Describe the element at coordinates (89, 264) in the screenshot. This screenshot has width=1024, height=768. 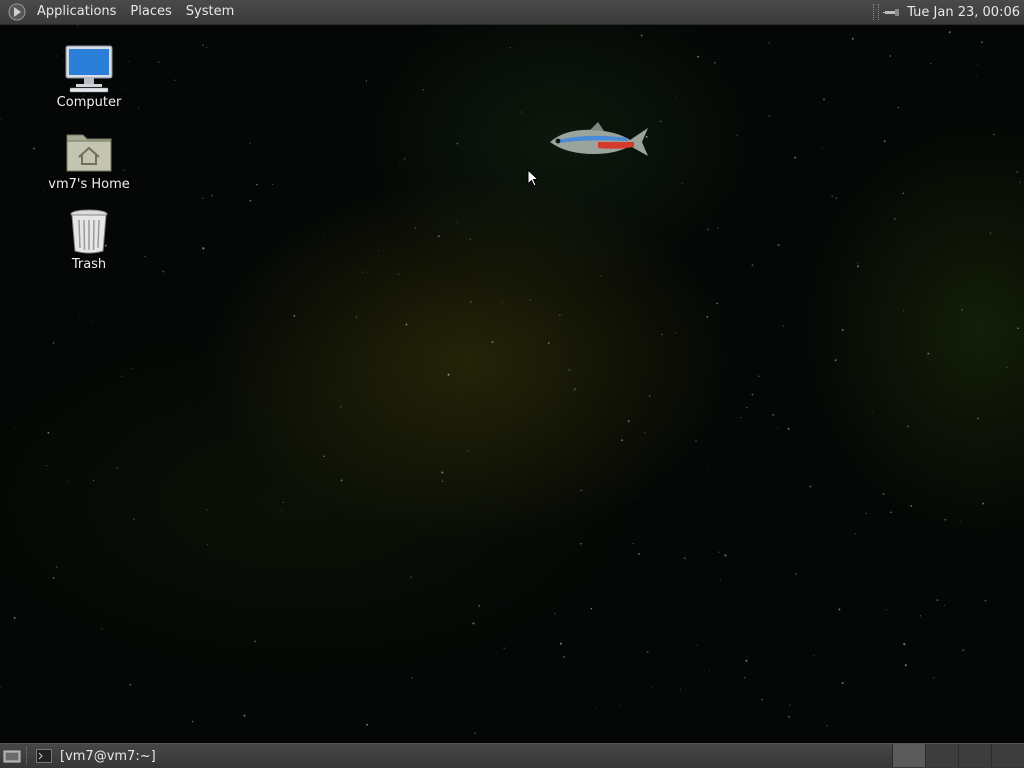
I see `trash-label: Trash` at that location.